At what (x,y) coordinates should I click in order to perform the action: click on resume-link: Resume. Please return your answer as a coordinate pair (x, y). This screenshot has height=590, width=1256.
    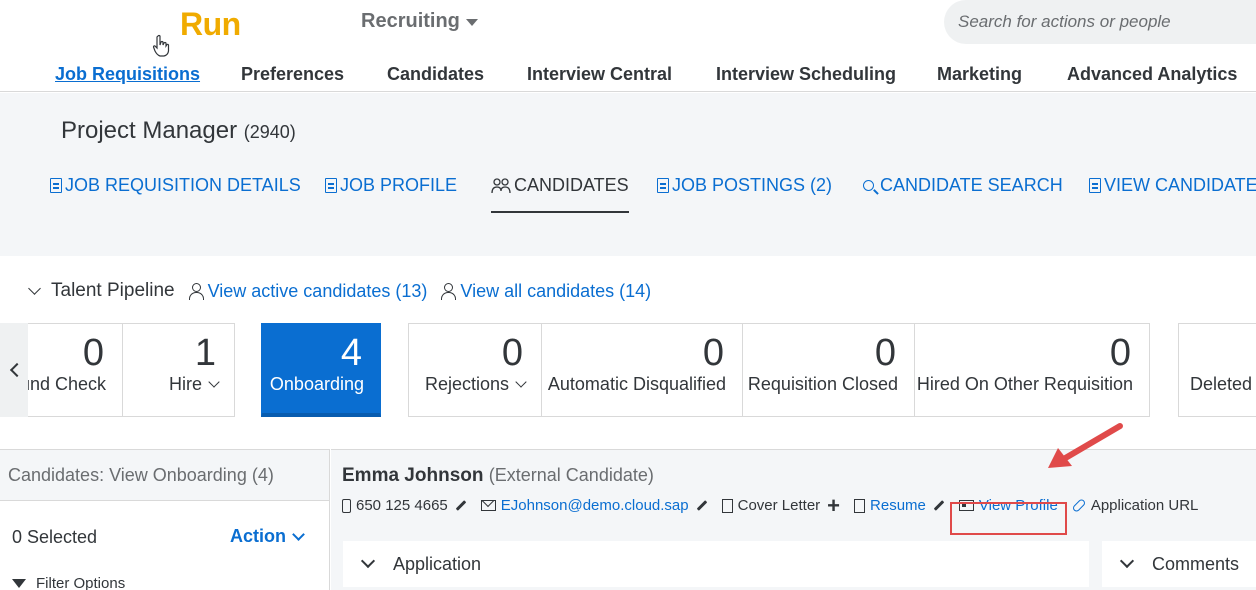
    Looking at the image, I should click on (898, 505).